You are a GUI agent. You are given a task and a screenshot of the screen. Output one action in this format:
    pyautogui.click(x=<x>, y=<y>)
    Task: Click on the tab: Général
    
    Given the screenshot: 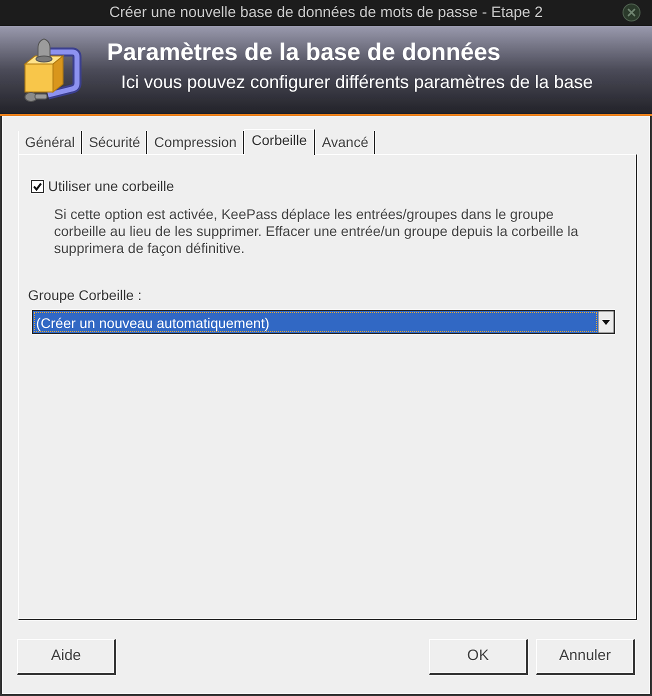 What is the action you would take?
    pyautogui.click(x=50, y=142)
    